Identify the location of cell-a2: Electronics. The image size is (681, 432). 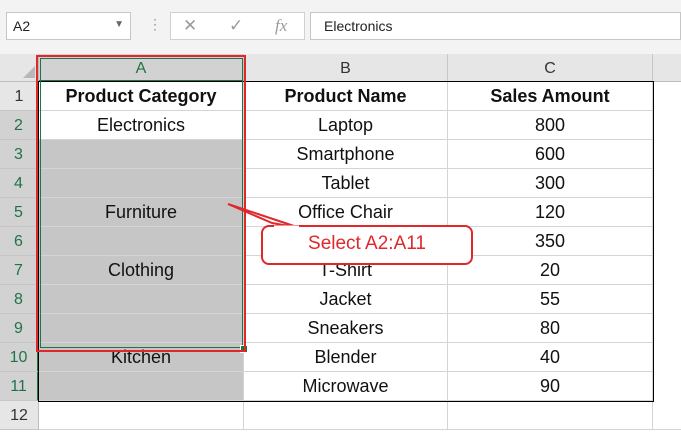
(141, 125).